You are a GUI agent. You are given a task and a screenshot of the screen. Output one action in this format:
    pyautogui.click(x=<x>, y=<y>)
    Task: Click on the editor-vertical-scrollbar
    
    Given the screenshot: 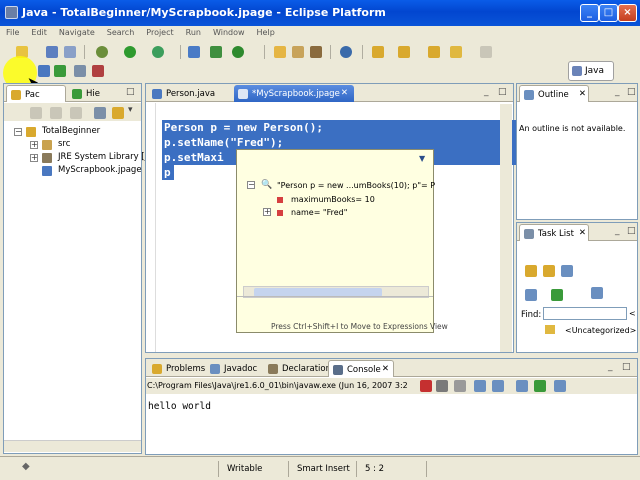 What is the action you would take?
    pyautogui.click(x=506, y=228)
    